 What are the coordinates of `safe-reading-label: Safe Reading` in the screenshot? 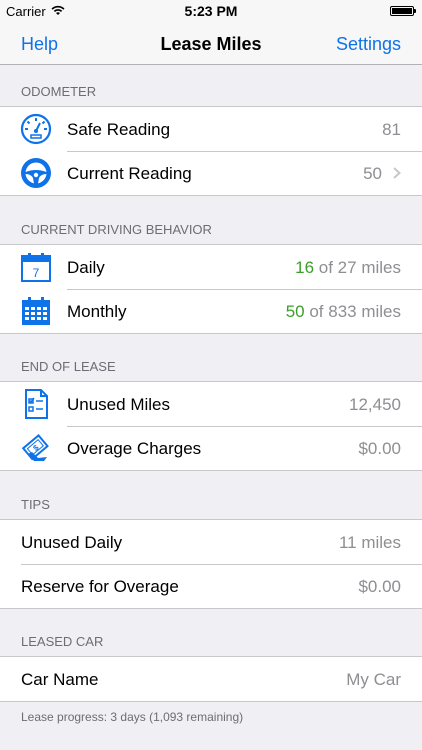 It's located at (119, 129).